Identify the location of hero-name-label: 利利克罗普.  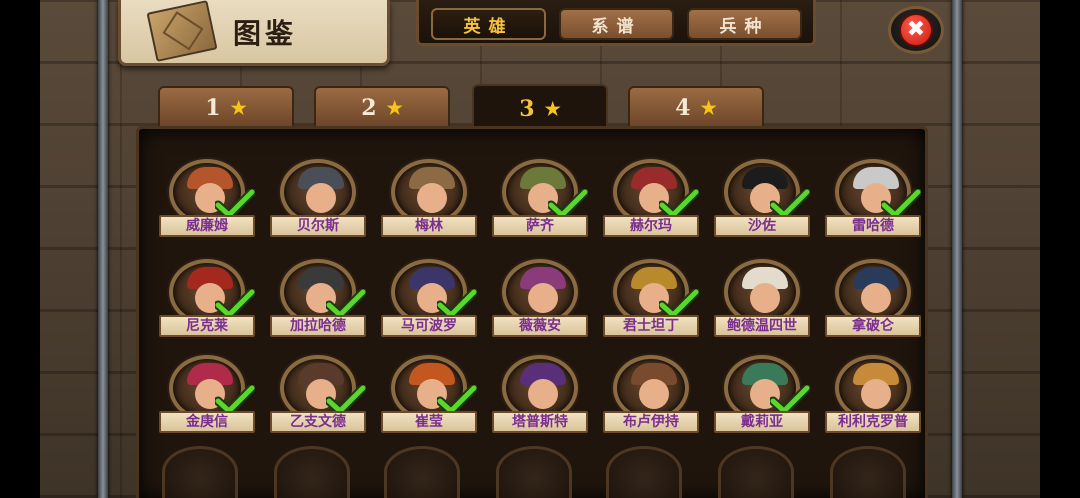
(873, 422).